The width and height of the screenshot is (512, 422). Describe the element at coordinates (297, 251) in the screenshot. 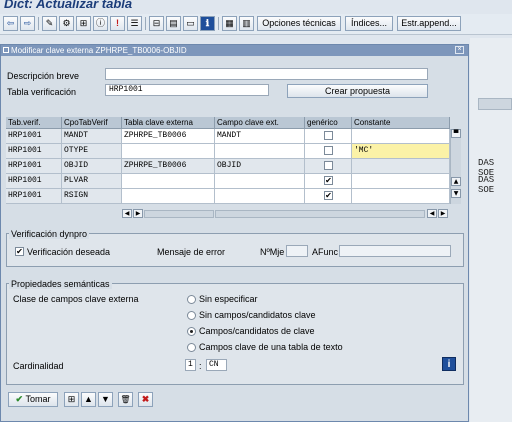

I see `nmje-input` at that location.